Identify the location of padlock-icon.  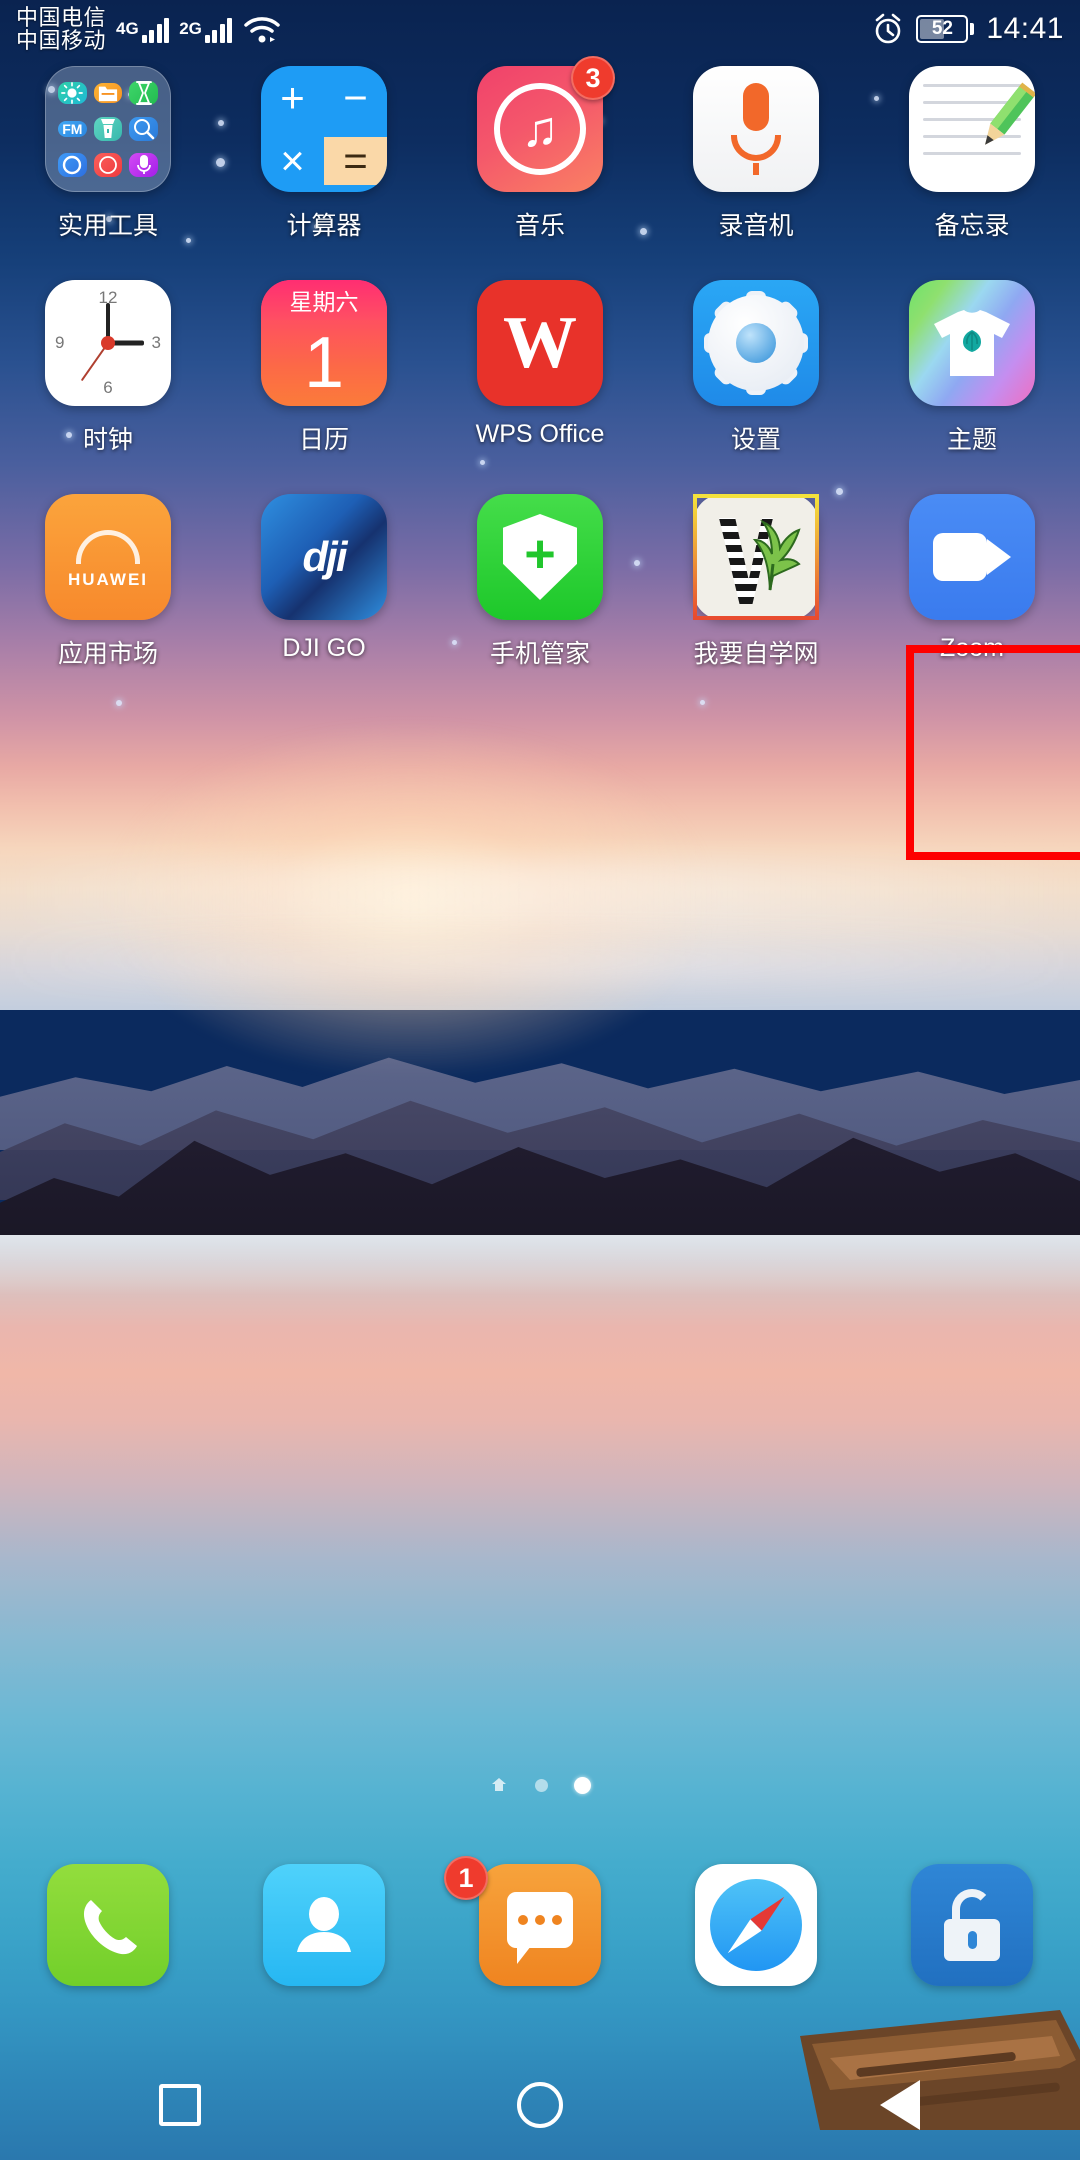
(972, 1925).